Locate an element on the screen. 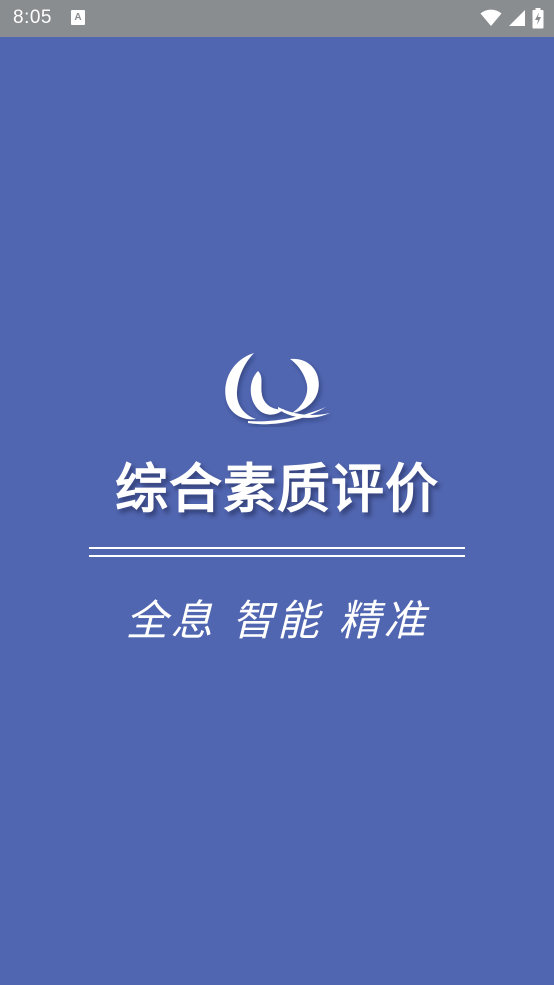 Image resolution: width=554 pixels, height=985 pixels. status-icons is located at coordinates (512, 18).